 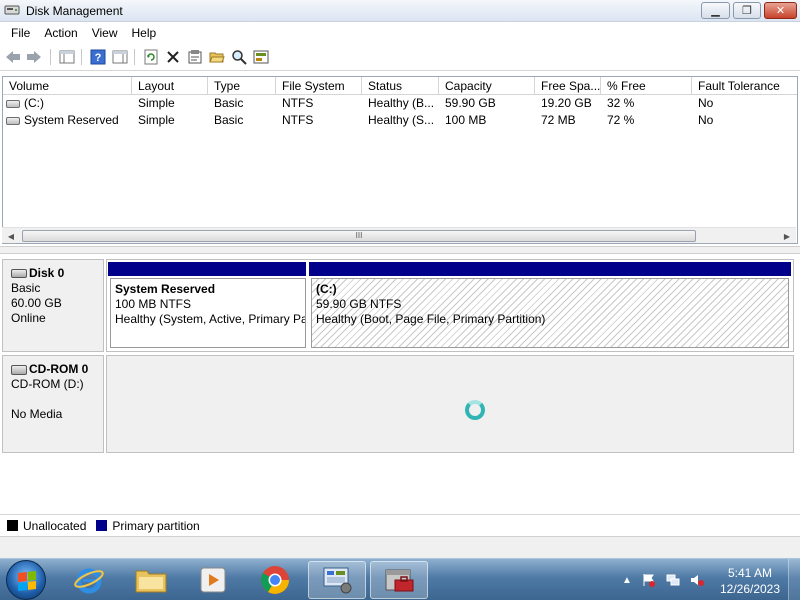 I want to click on free-space-cell: 19.20 GB, so click(x=566, y=103).